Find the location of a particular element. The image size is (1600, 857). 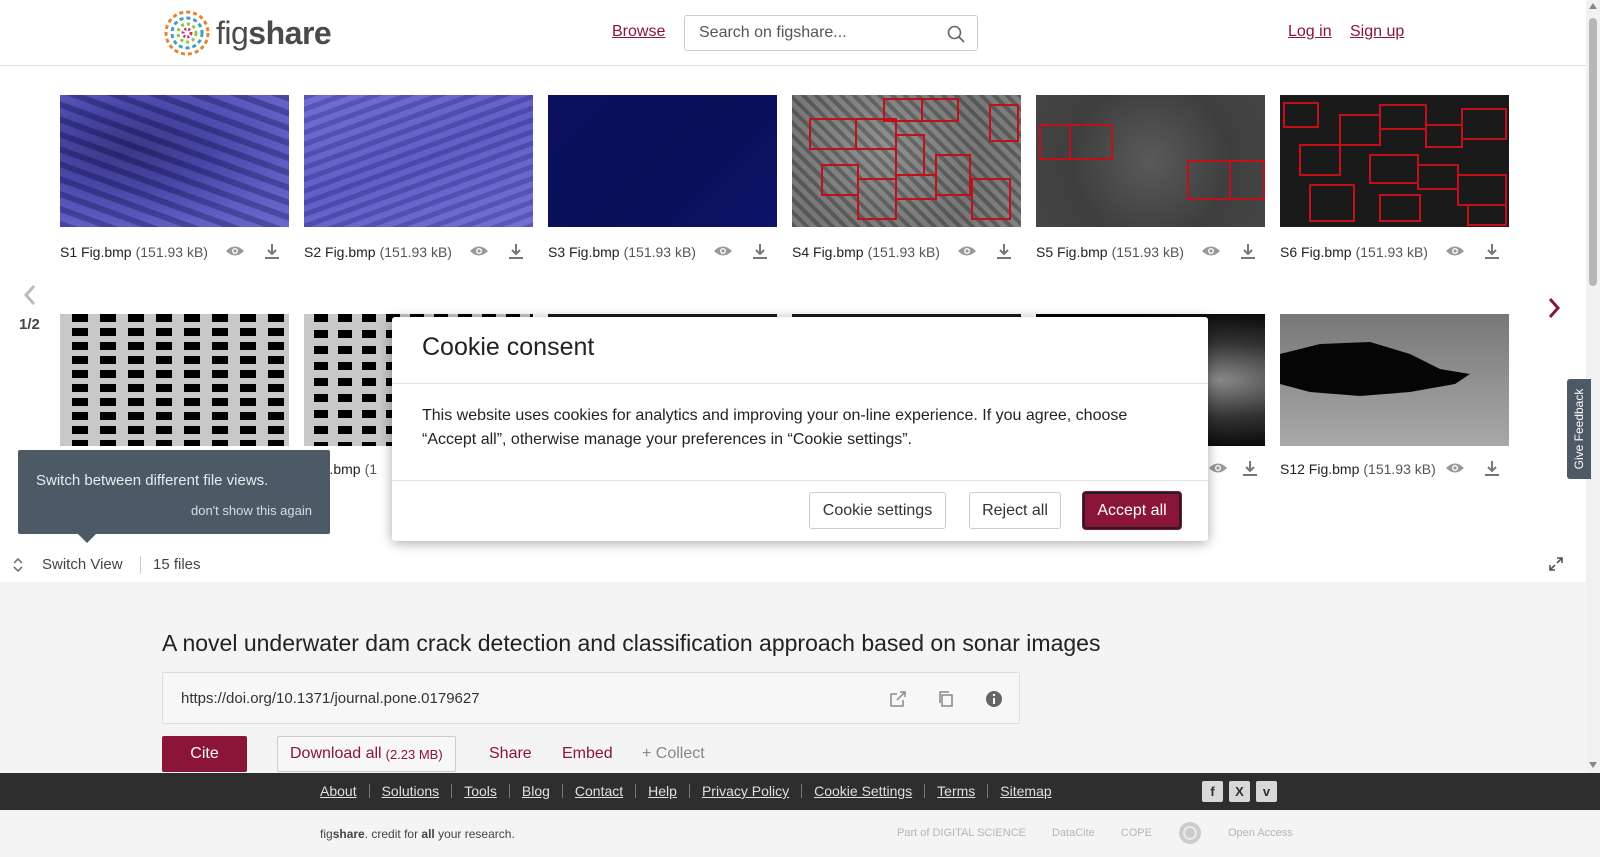

footer-link-sitemap: Sitemap is located at coordinates (1025, 791).